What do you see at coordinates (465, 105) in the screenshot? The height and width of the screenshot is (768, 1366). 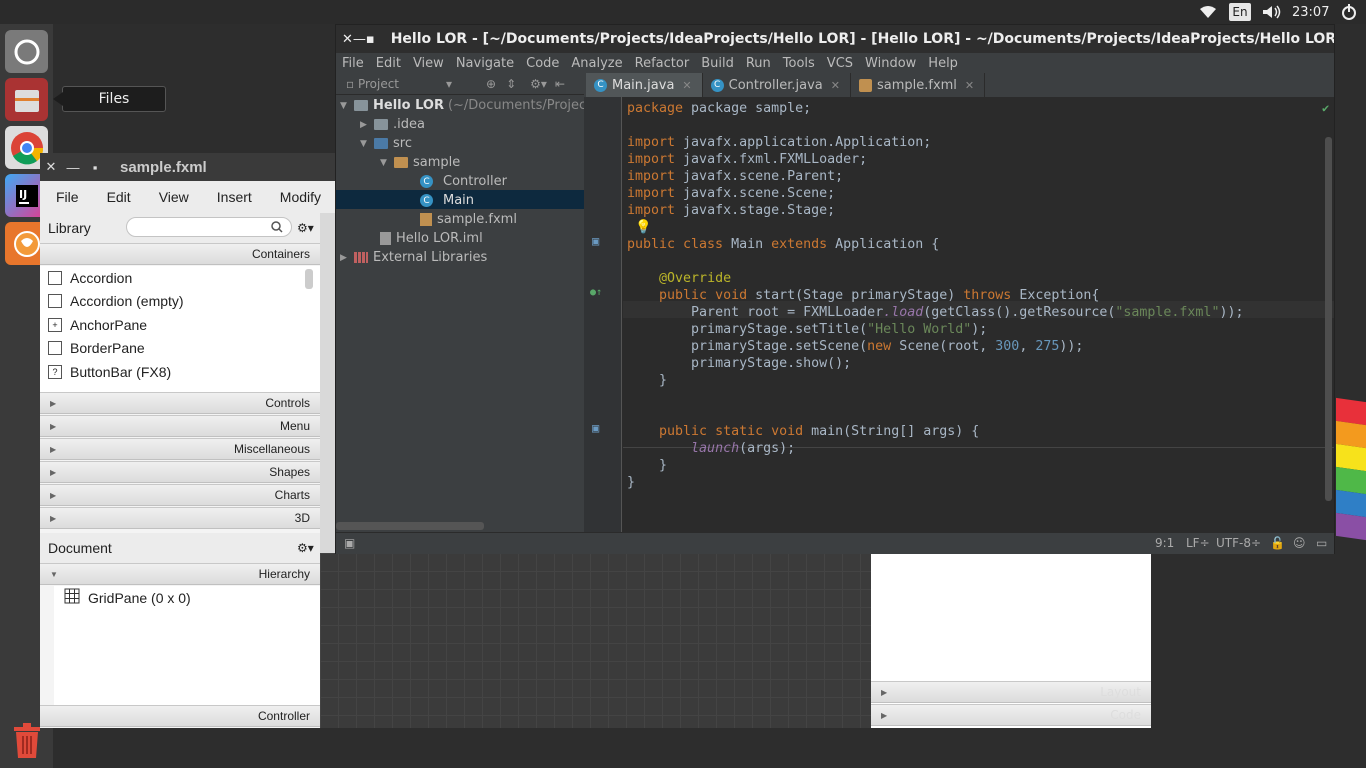 I see `tree-node-root: ▼ Hello LOR (~/Documents/Project` at bounding box center [465, 105].